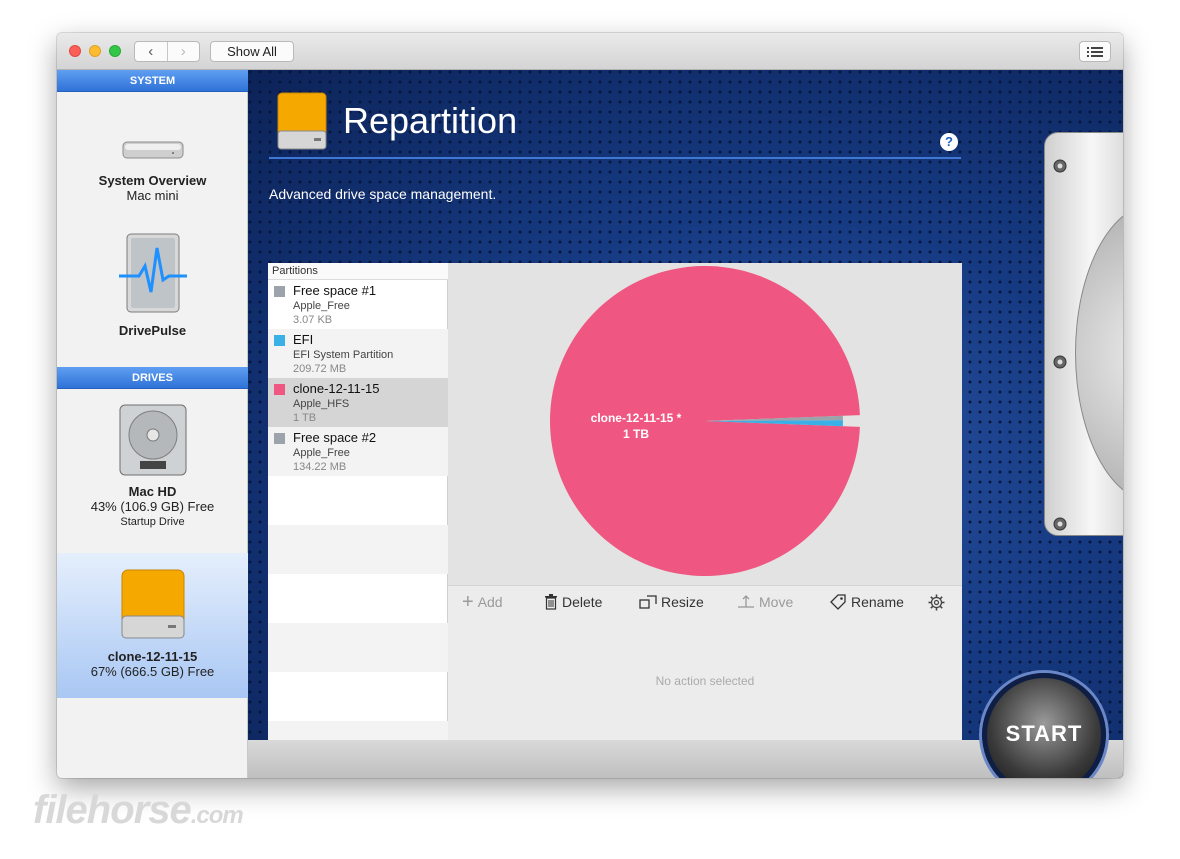  I want to click on drive-header-icon, so click(302, 121).